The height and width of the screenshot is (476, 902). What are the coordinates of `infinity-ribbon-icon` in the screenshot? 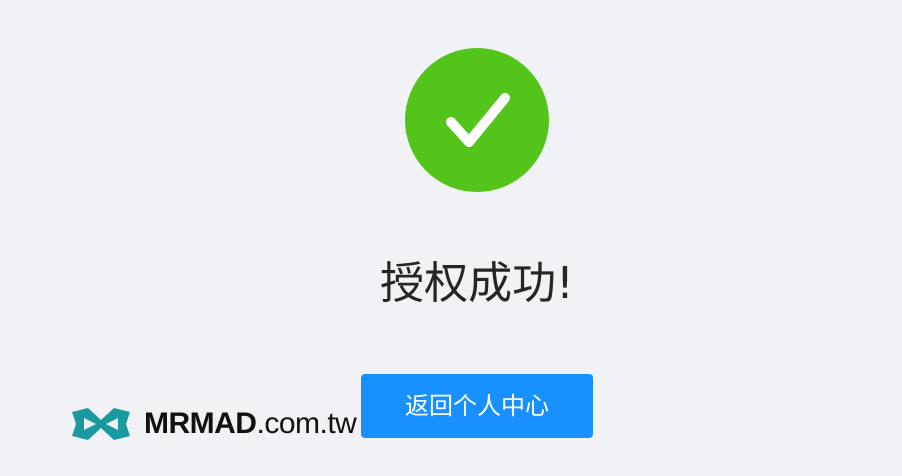 It's located at (101, 424).